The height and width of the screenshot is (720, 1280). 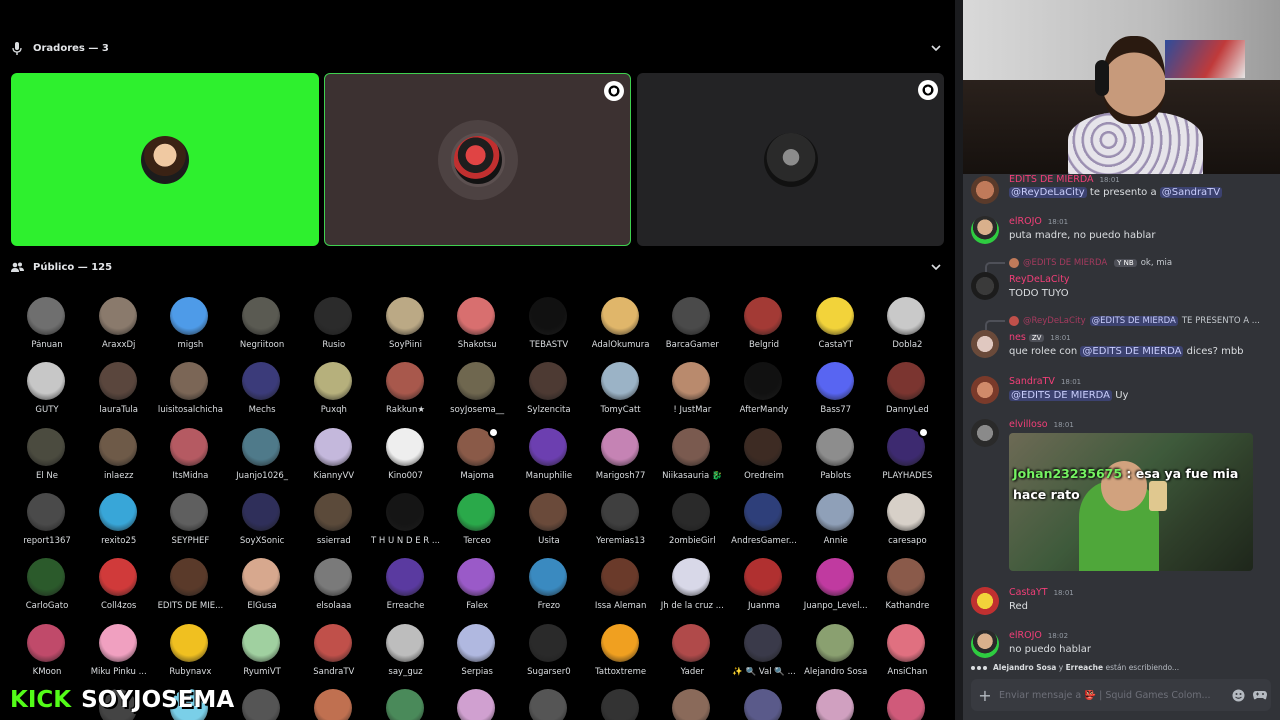 I want to click on audience-member: luisitosalchicha, so click(x=190, y=388).